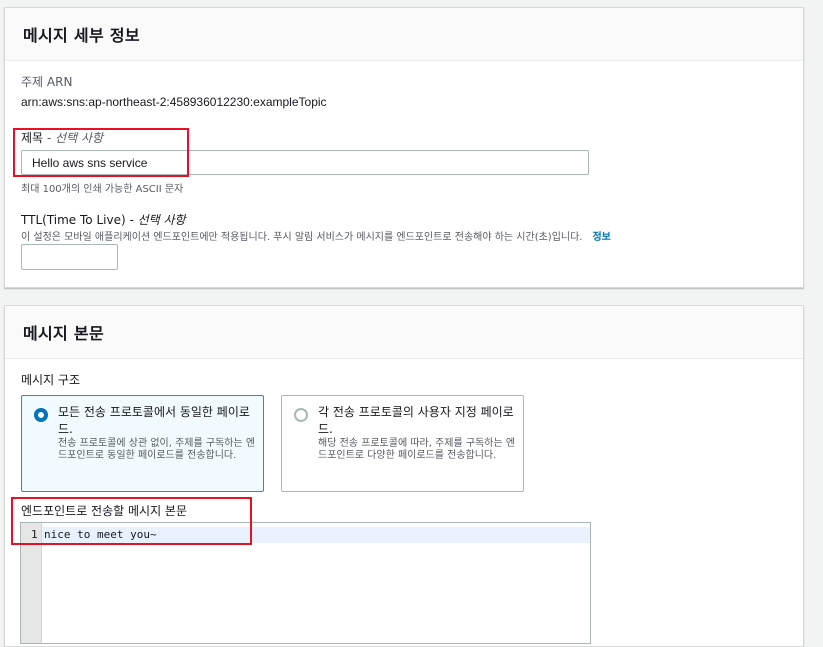 Image resolution: width=823 pixels, height=647 pixels. What do you see at coordinates (416, 420) in the screenshot?
I see `custom-payload-title: 각 전송 프로토콜의 사용자 지정 페이로드.` at bounding box center [416, 420].